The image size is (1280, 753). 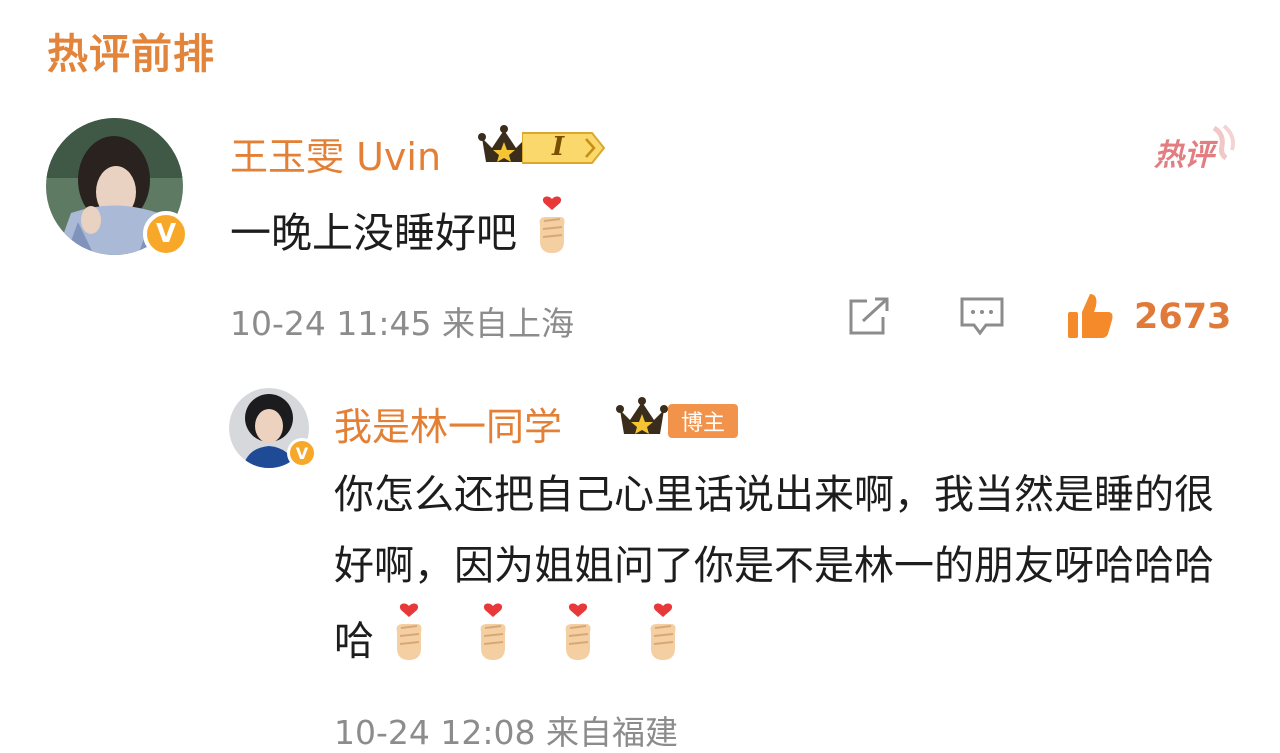 What do you see at coordinates (335, 153) in the screenshot?
I see `username: 王玉雯 Uvin` at bounding box center [335, 153].